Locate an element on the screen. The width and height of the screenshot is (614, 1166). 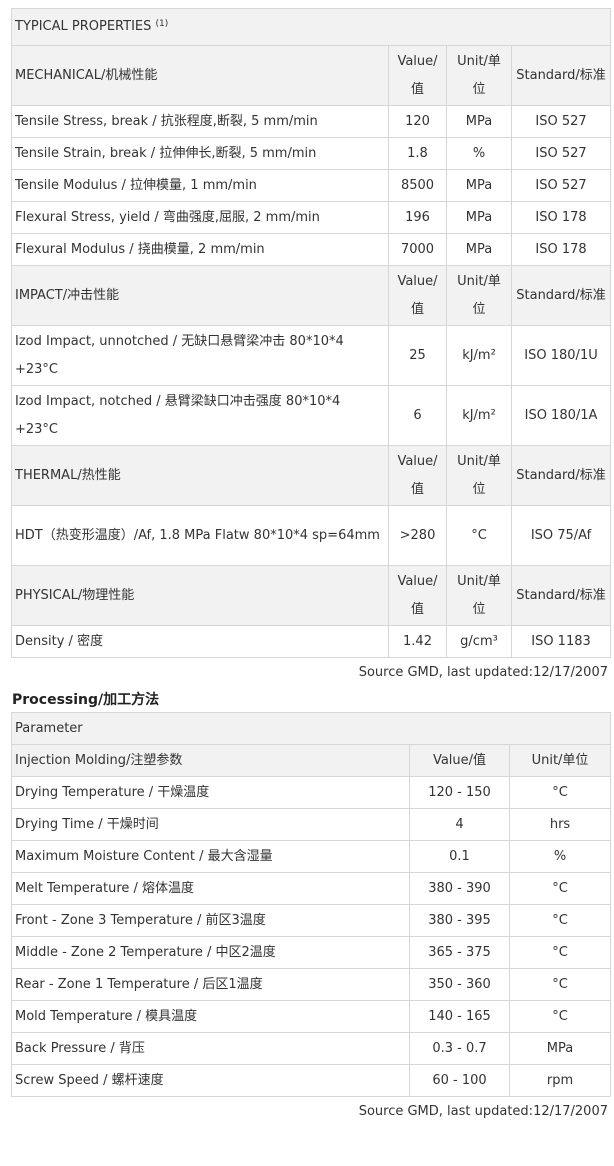
parameter-unit: % is located at coordinates (560, 856).